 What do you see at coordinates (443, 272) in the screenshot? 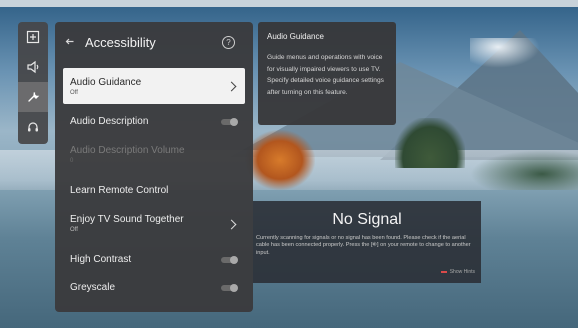
I see `red-button-icon` at bounding box center [443, 272].